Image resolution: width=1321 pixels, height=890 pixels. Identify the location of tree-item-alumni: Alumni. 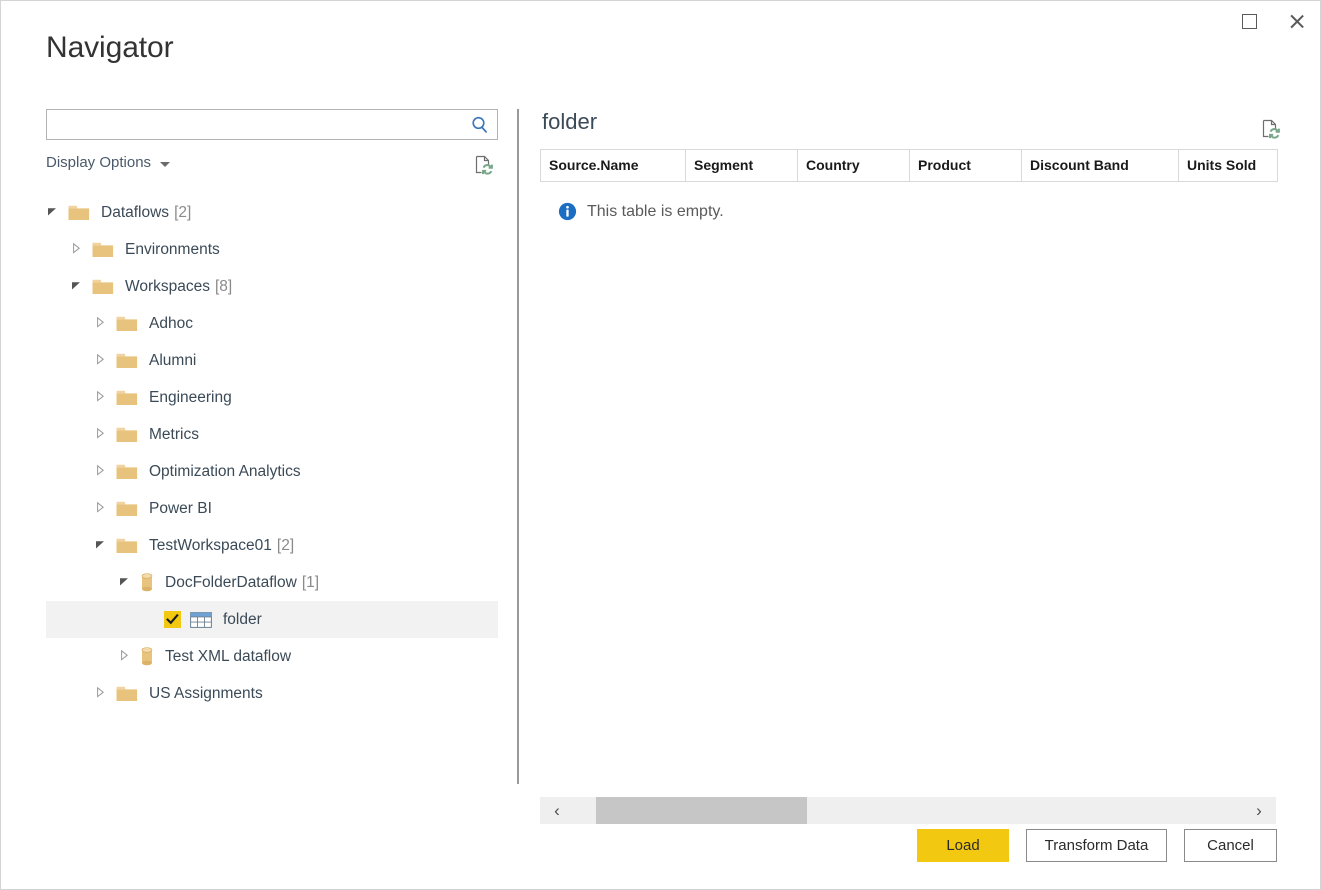
(272, 360).